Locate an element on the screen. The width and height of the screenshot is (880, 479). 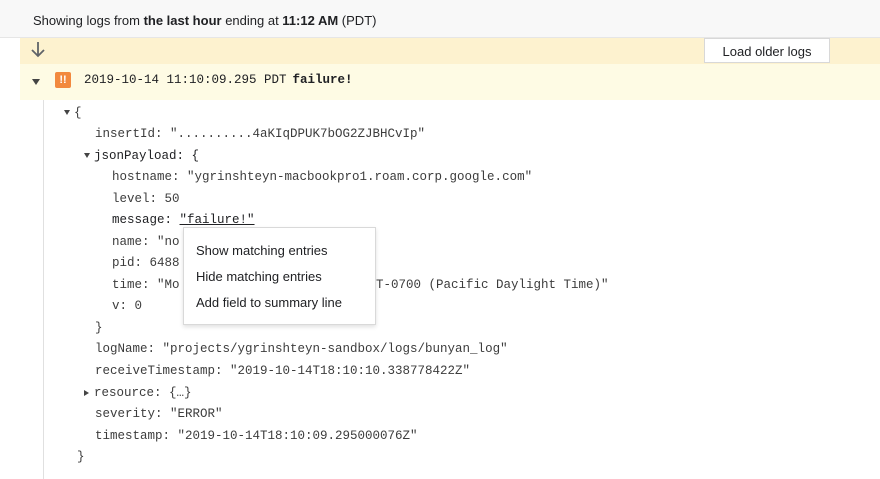
field-pid: pid: 6488 is located at coordinates (146, 263).